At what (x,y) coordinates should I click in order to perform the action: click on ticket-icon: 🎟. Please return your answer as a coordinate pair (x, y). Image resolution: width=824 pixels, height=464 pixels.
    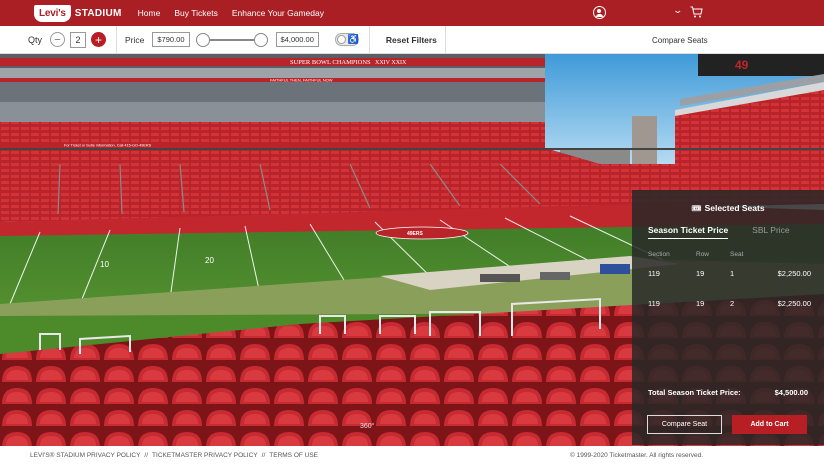
    Looking at the image, I should click on (696, 208).